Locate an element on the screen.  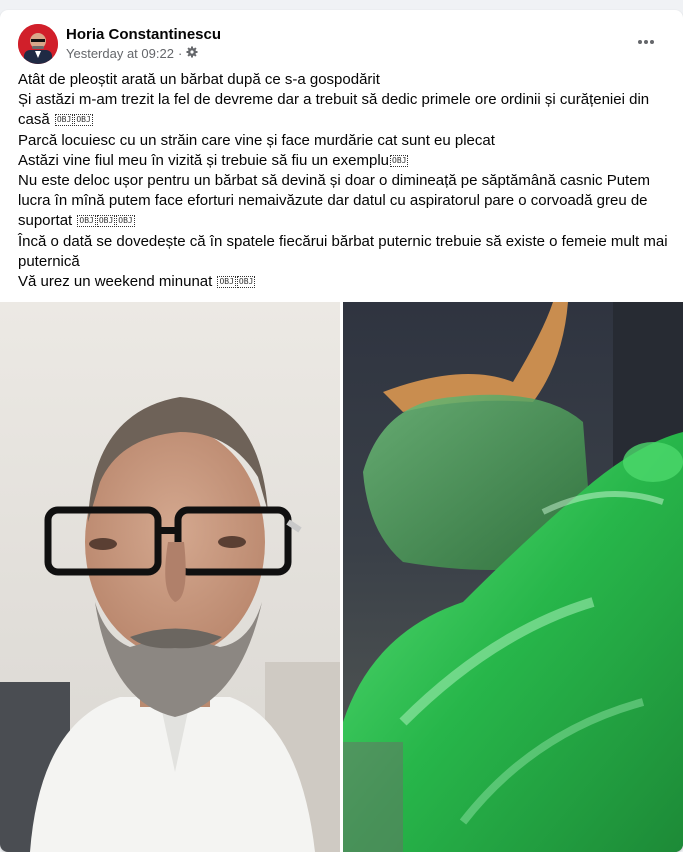
author-avatar is located at coordinates (38, 44).